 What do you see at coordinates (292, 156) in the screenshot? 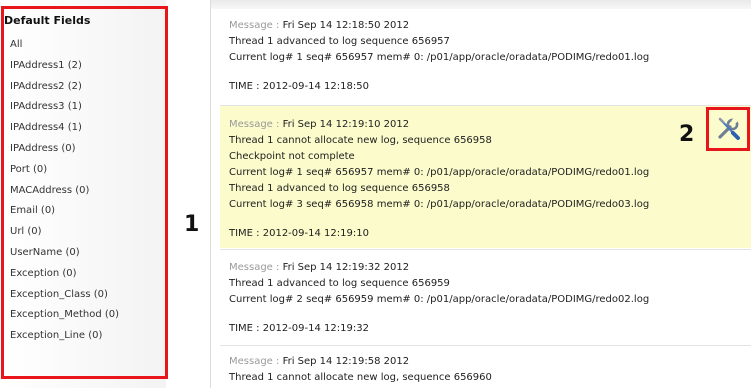
I see `log-text-line: Checkpoint not complete` at bounding box center [292, 156].